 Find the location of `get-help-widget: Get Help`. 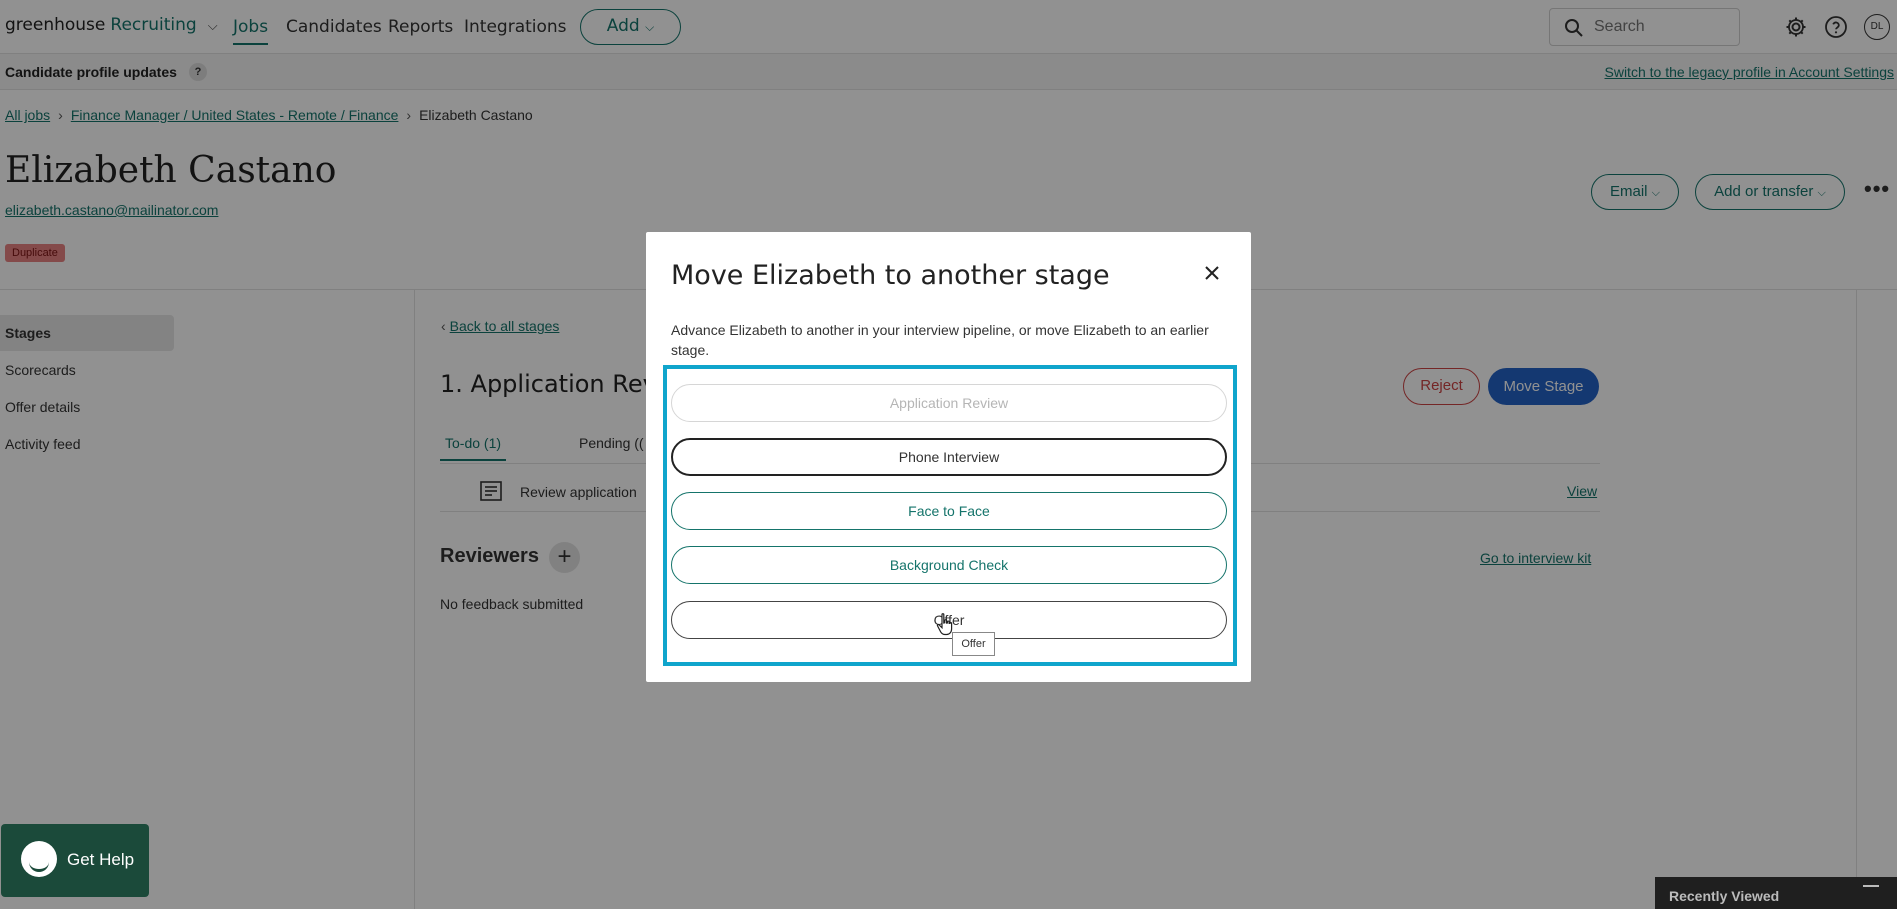

get-help-widget: Get Help is located at coordinates (75, 860).